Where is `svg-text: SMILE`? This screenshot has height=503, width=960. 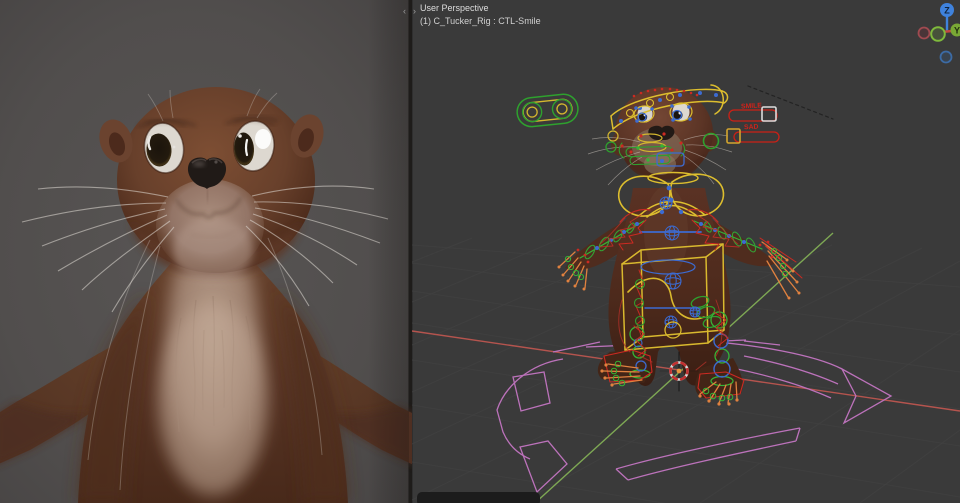 svg-text: SMILE is located at coordinates (752, 106).